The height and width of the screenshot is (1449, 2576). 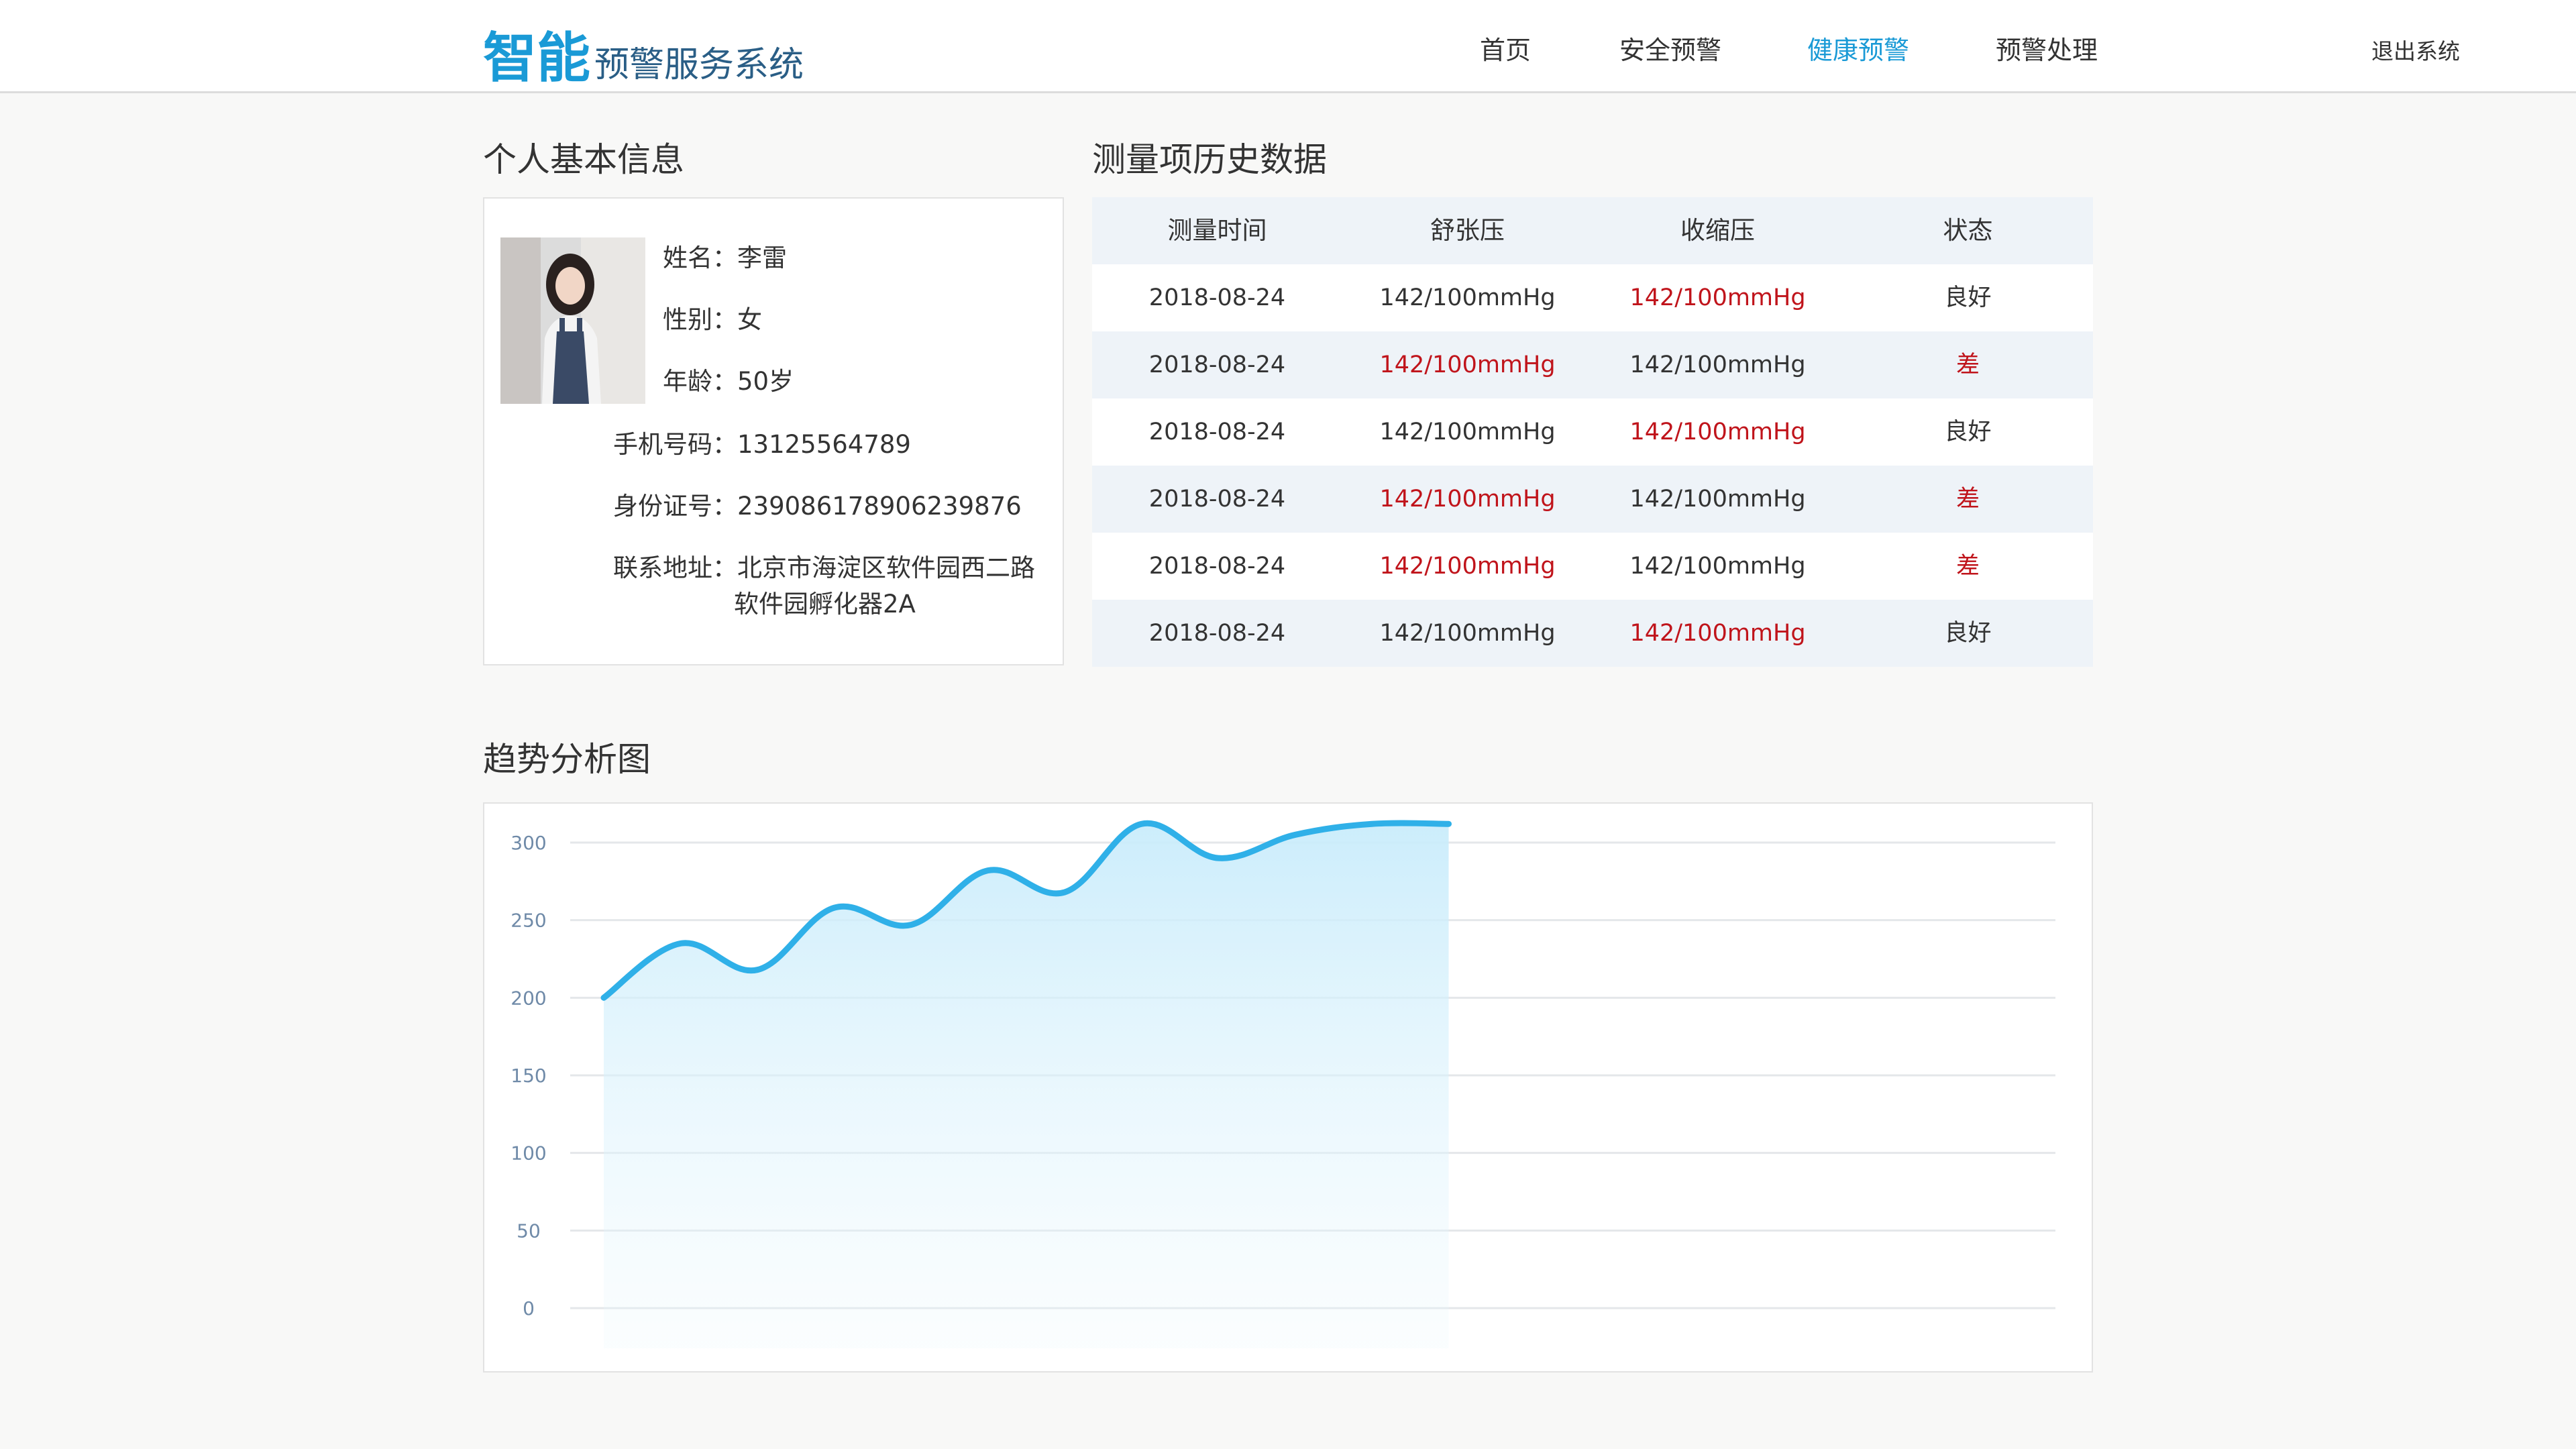 What do you see at coordinates (2415, 50) in the screenshot?
I see `logout-link: 退出系统` at bounding box center [2415, 50].